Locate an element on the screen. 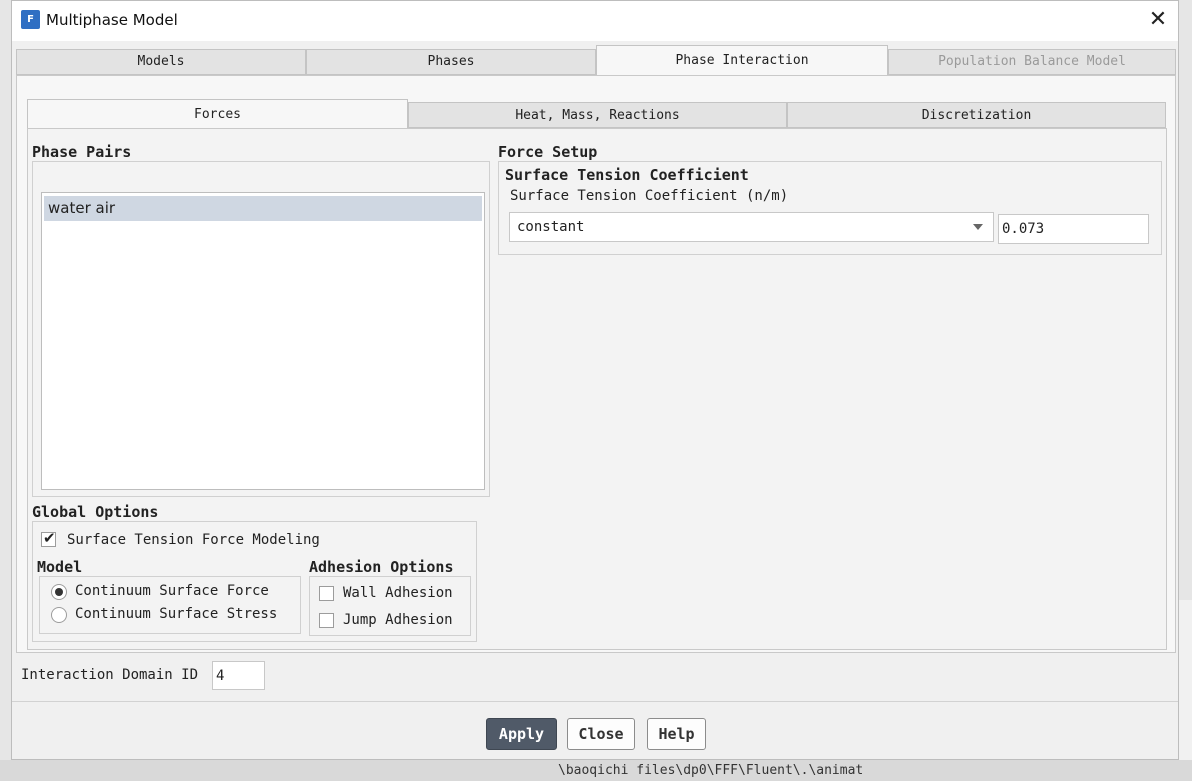 This screenshot has width=1192, height=781. force-setup-title: Force Setup is located at coordinates (548, 152).